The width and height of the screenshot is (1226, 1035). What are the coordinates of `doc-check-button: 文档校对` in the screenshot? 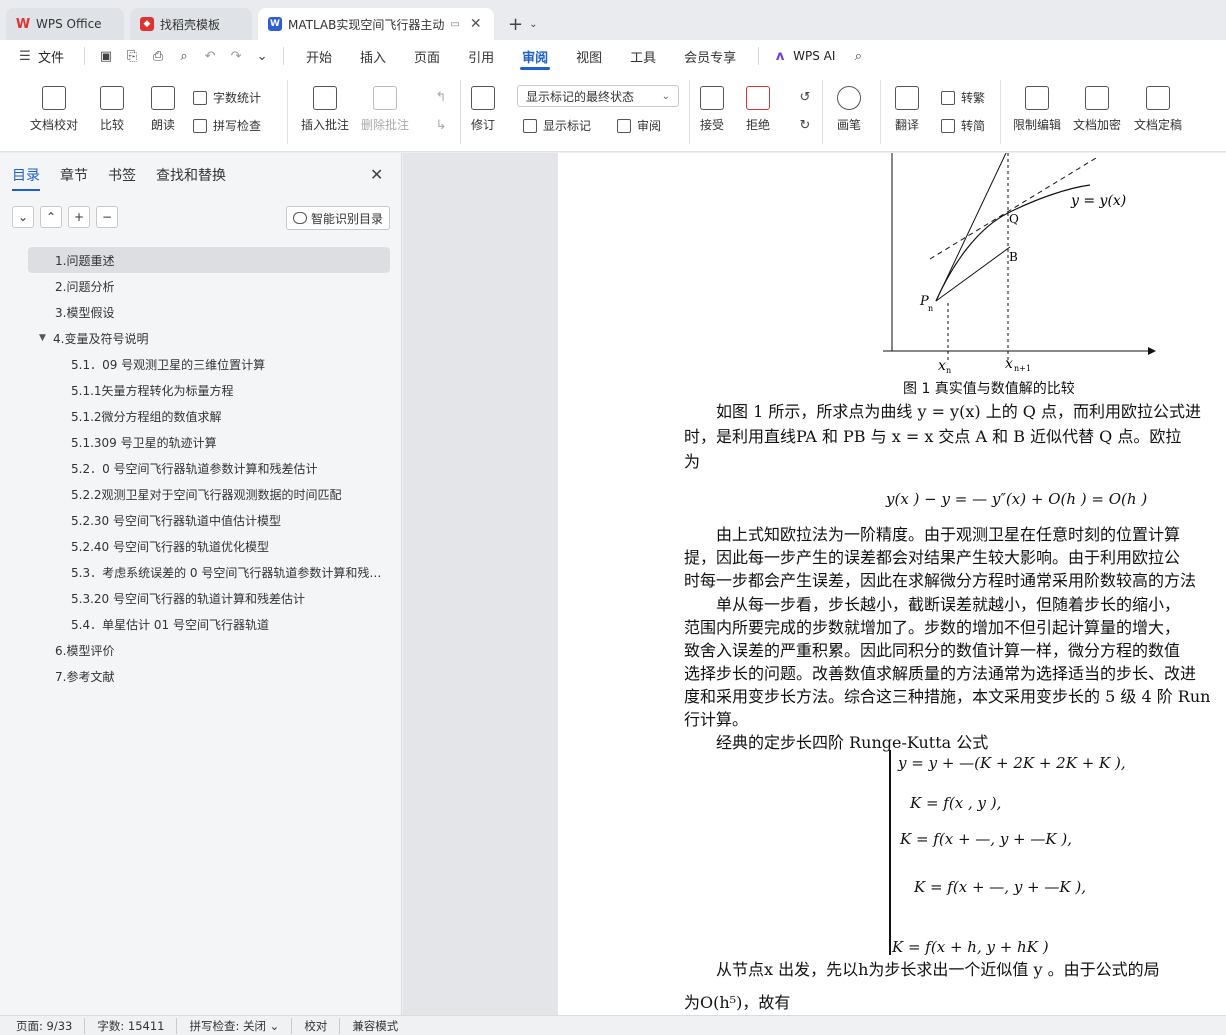 It's located at (54, 109).